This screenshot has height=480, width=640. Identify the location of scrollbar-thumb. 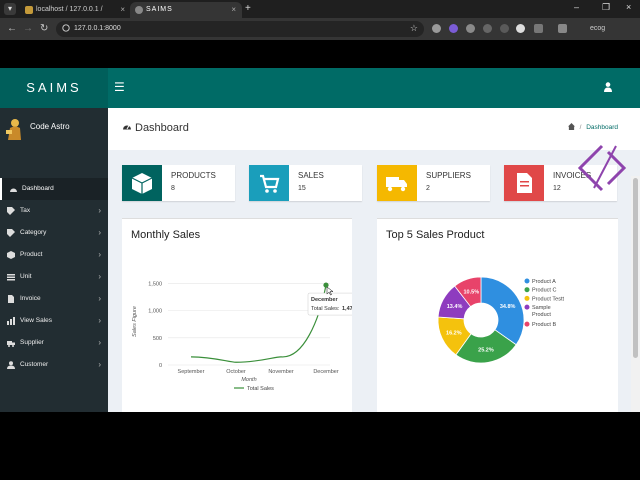
(635, 268).